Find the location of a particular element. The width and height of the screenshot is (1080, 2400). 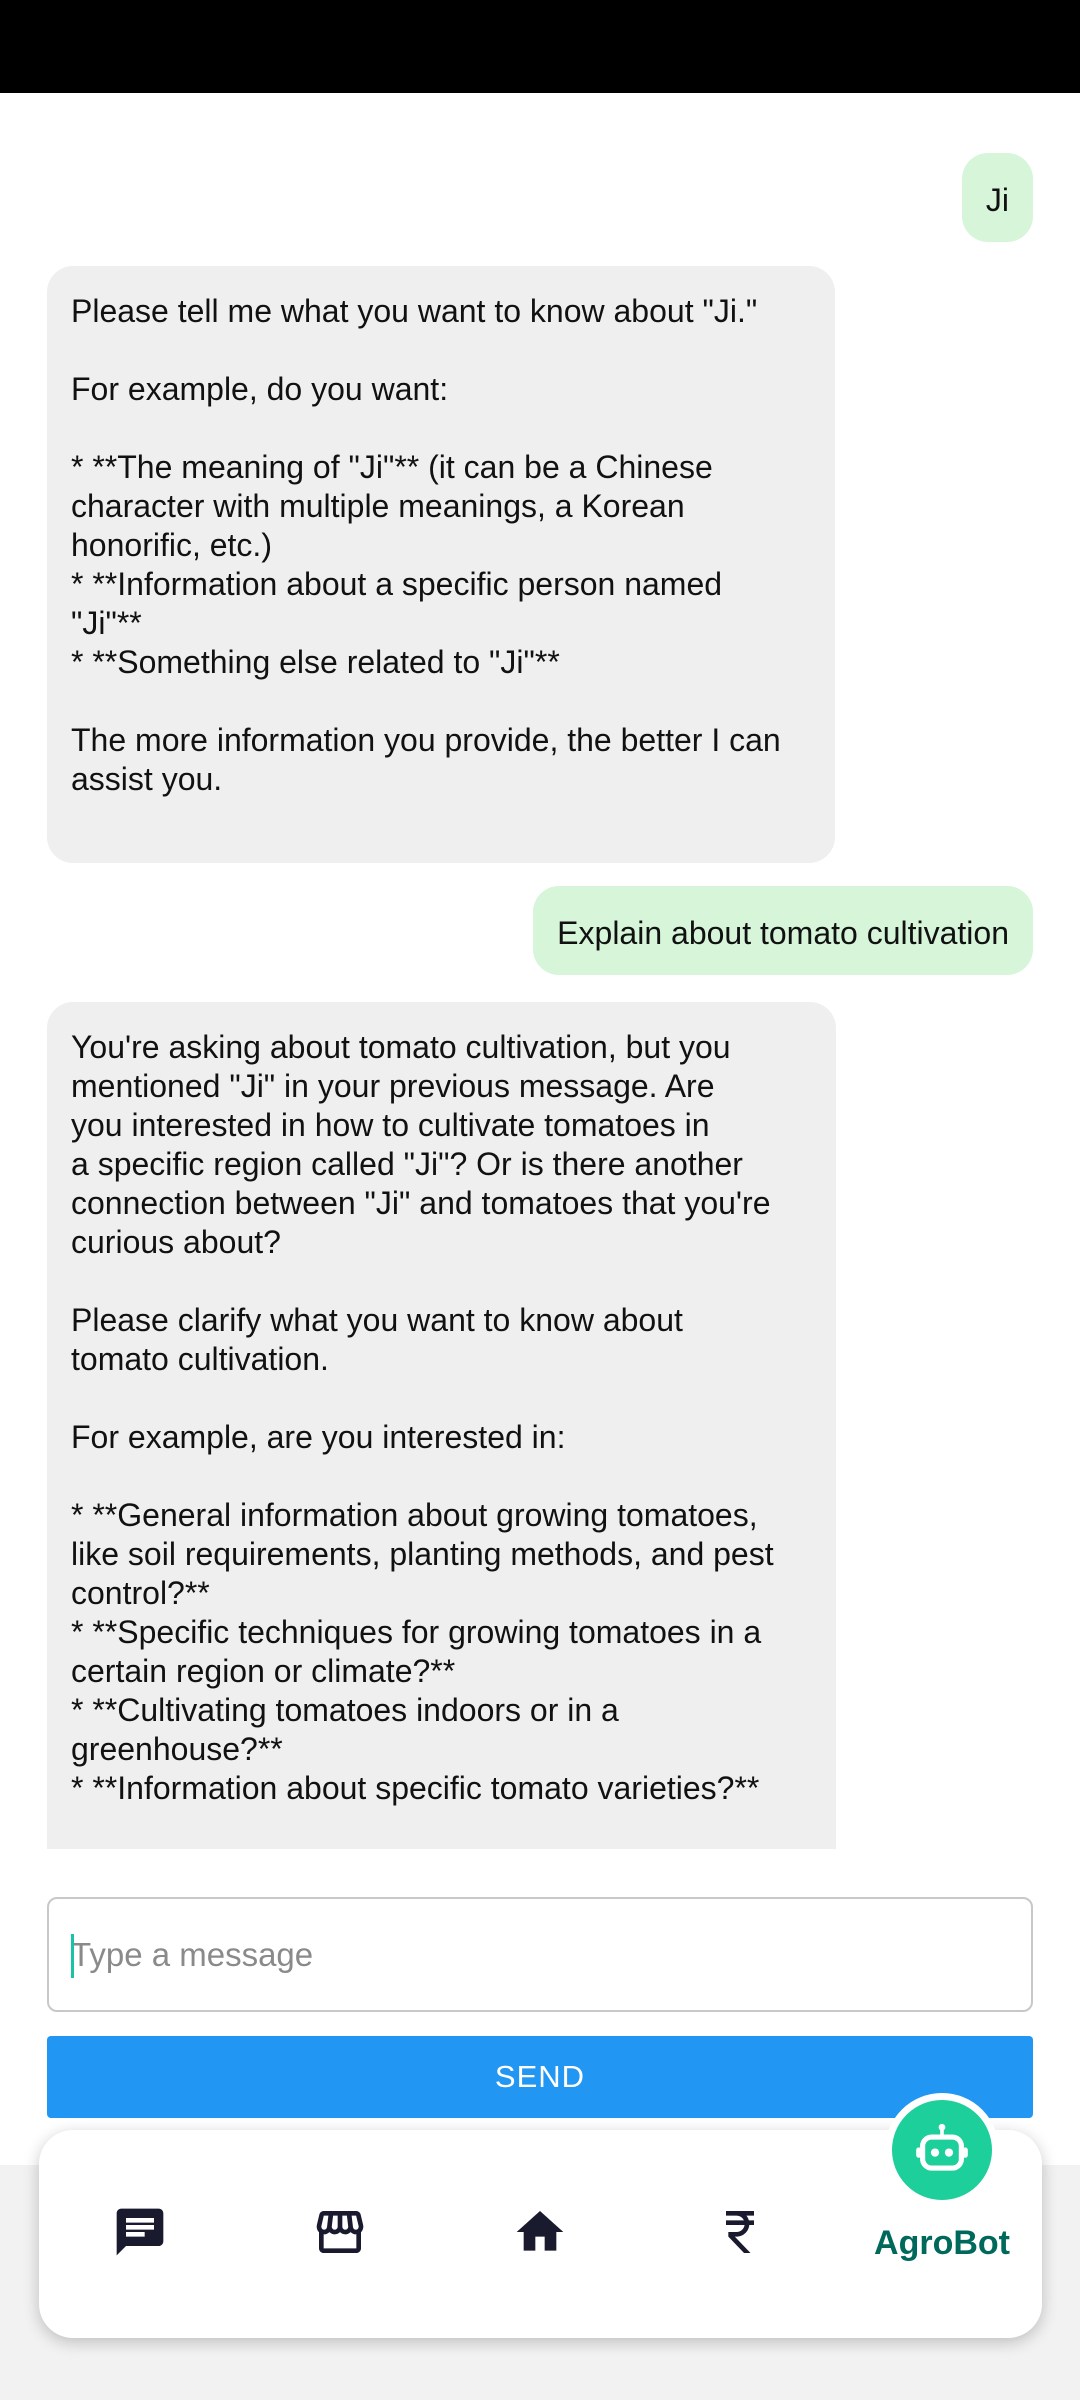

agrobot-label: AgroBot is located at coordinates (942, 2243).